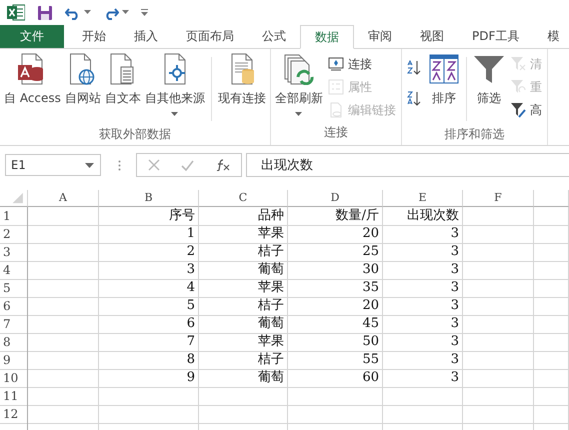 This screenshot has height=430, width=569. Describe the element at coordinates (14, 396) in the screenshot. I see `row-header: 11` at that location.